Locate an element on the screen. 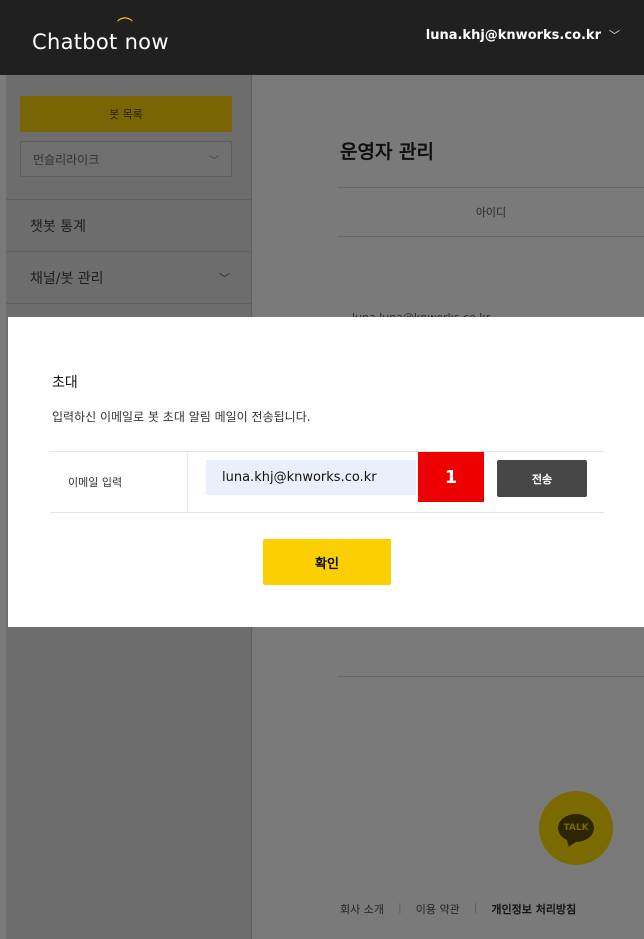  top-bar: Chatbot now ⌒ luna.khj@knworks.co.kr ﹀ is located at coordinates (322, 37).